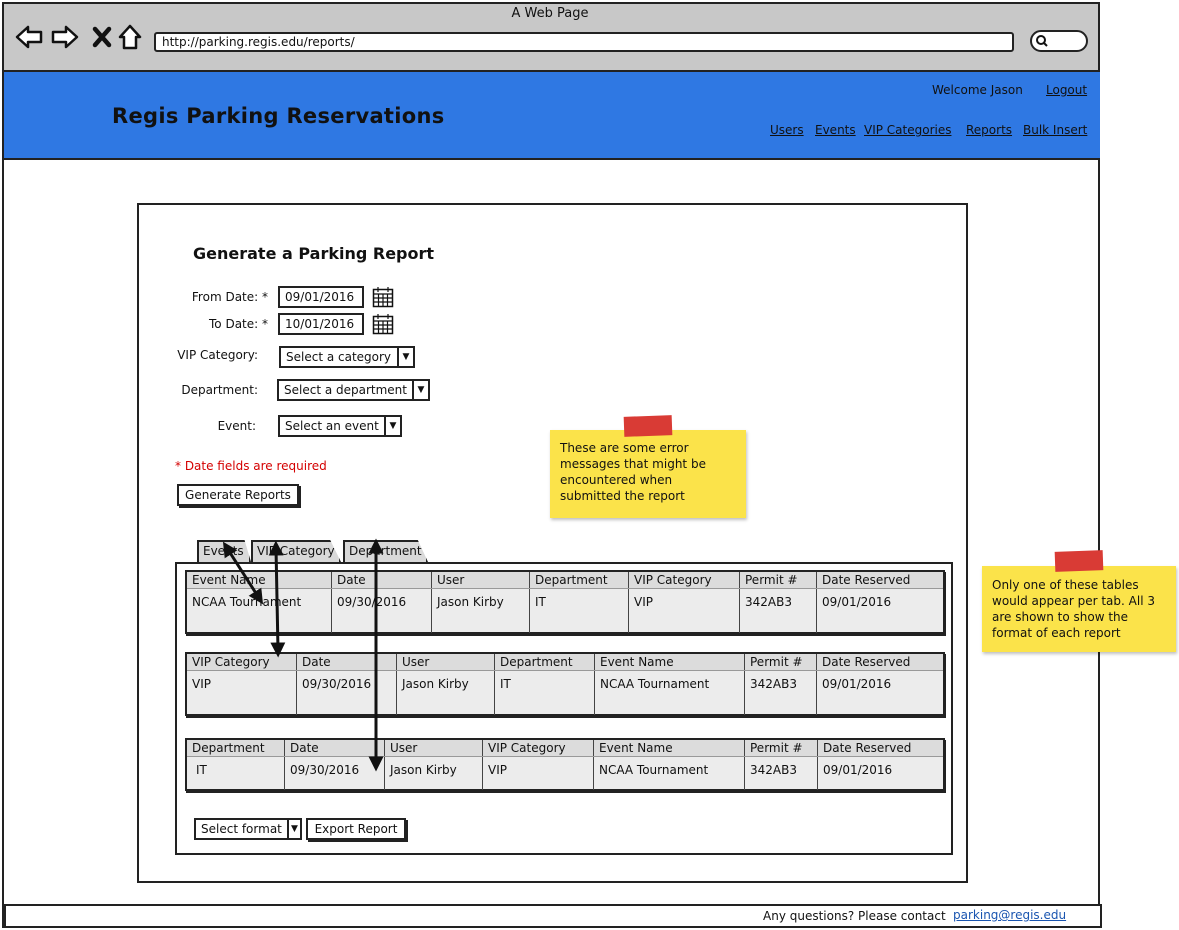 The height and width of the screenshot is (930, 1179). What do you see at coordinates (345, 390) in the screenshot?
I see `department-select-value: Select a department` at bounding box center [345, 390].